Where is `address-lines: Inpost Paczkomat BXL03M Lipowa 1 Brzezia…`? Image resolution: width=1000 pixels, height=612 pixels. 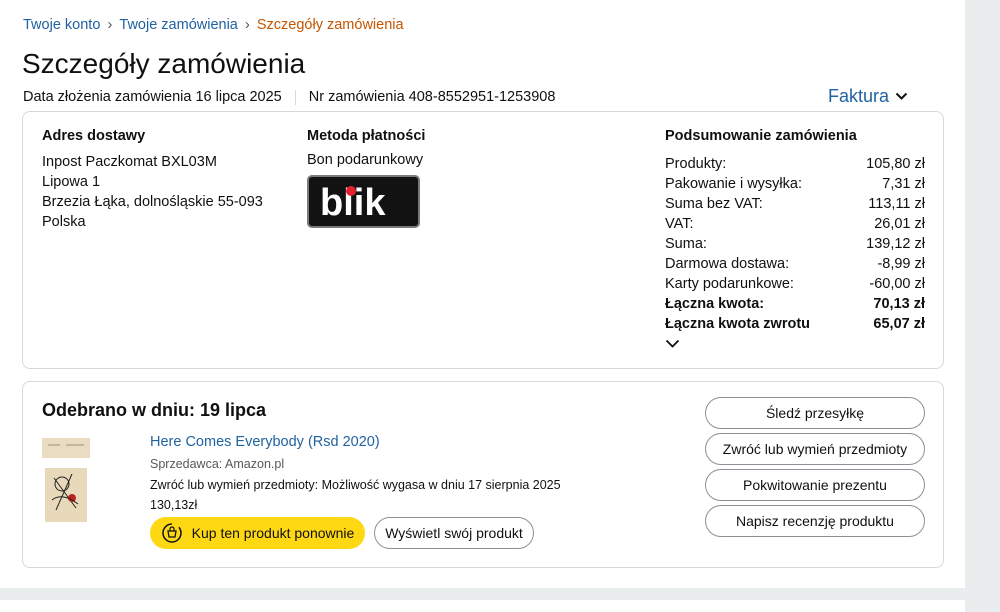 address-lines: Inpost Paczkomat BXL03M Lipowa 1 Brzezia… is located at coordinates (152, 192).